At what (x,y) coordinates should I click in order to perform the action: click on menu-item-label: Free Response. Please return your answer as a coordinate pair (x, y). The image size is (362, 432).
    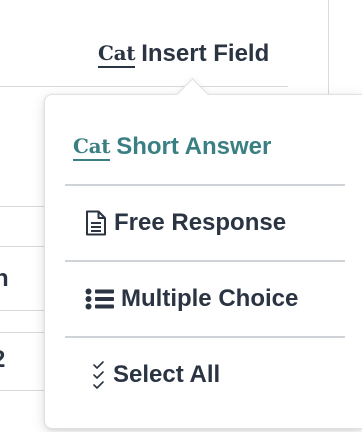
    Looking at the image, I should click on (200, 222).